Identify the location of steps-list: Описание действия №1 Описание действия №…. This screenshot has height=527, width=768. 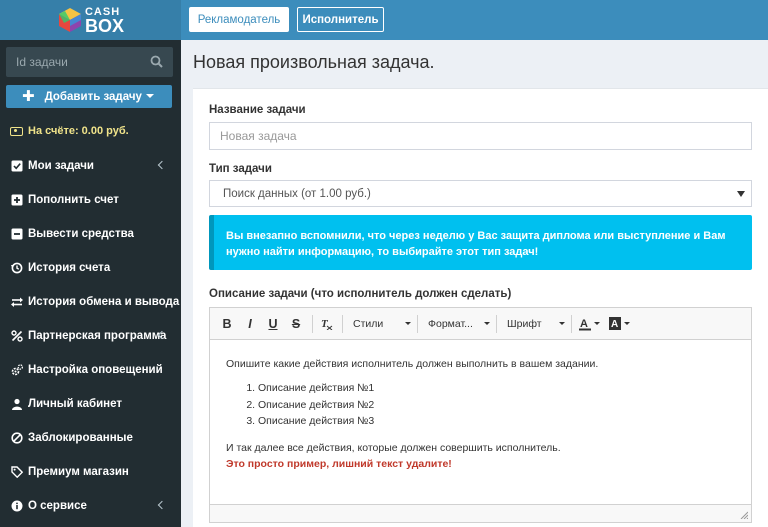
(496, 405).